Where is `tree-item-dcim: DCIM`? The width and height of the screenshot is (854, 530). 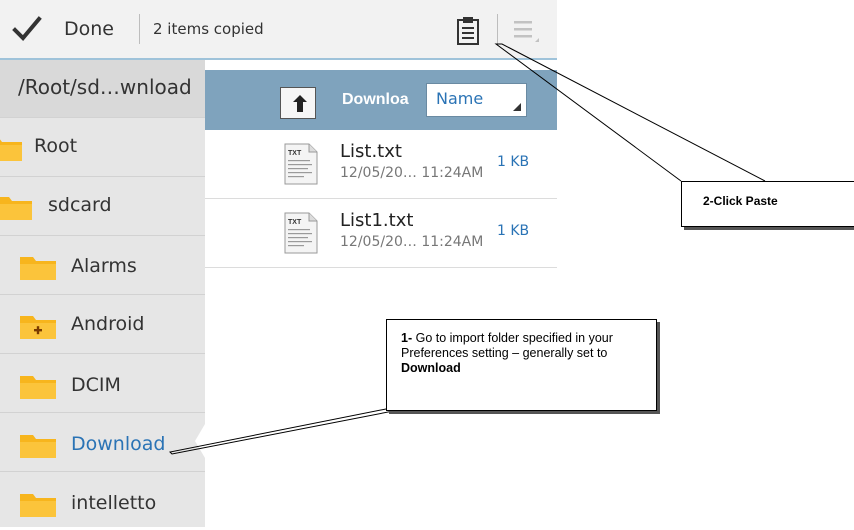 tree-item-dcim: DCIM is located at coordinates (102, 382).